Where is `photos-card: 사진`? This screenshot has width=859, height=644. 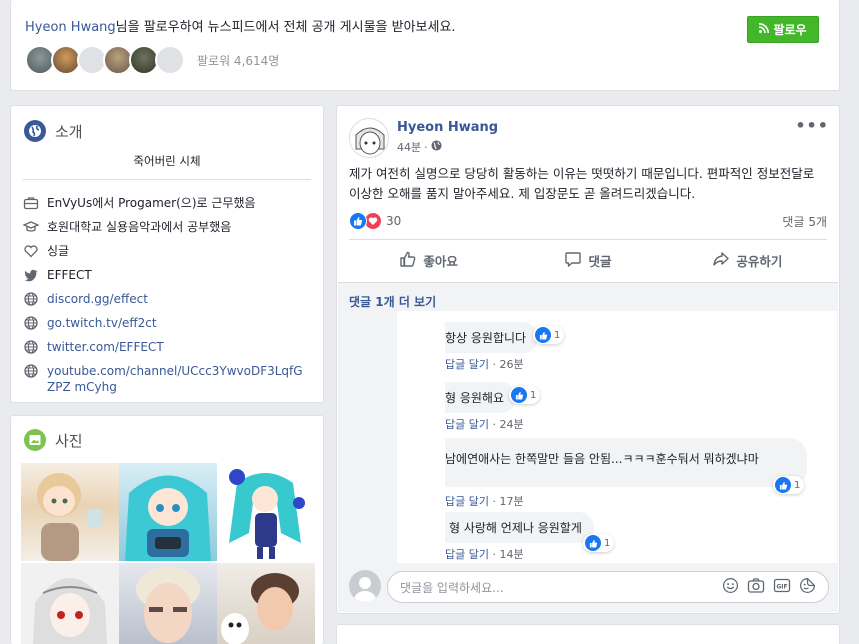
photos-card: 사진 is located at coordinates (167, 529).